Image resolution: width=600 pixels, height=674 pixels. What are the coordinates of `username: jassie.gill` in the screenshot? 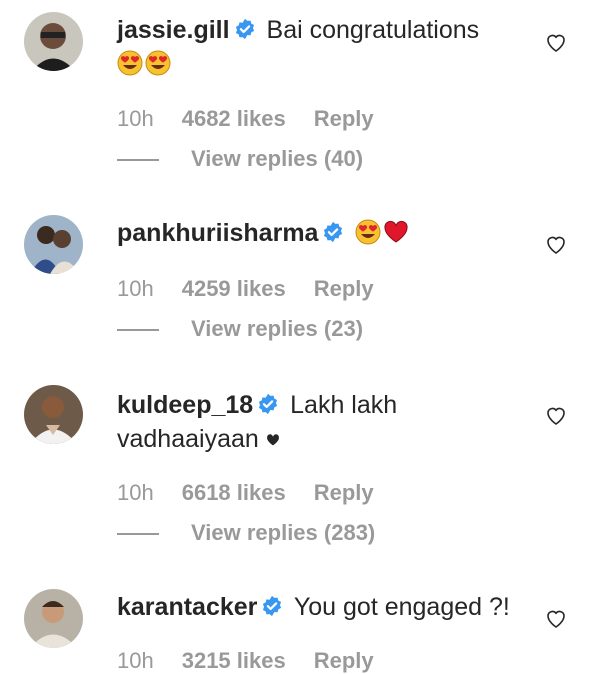 It's located at (173, 30).